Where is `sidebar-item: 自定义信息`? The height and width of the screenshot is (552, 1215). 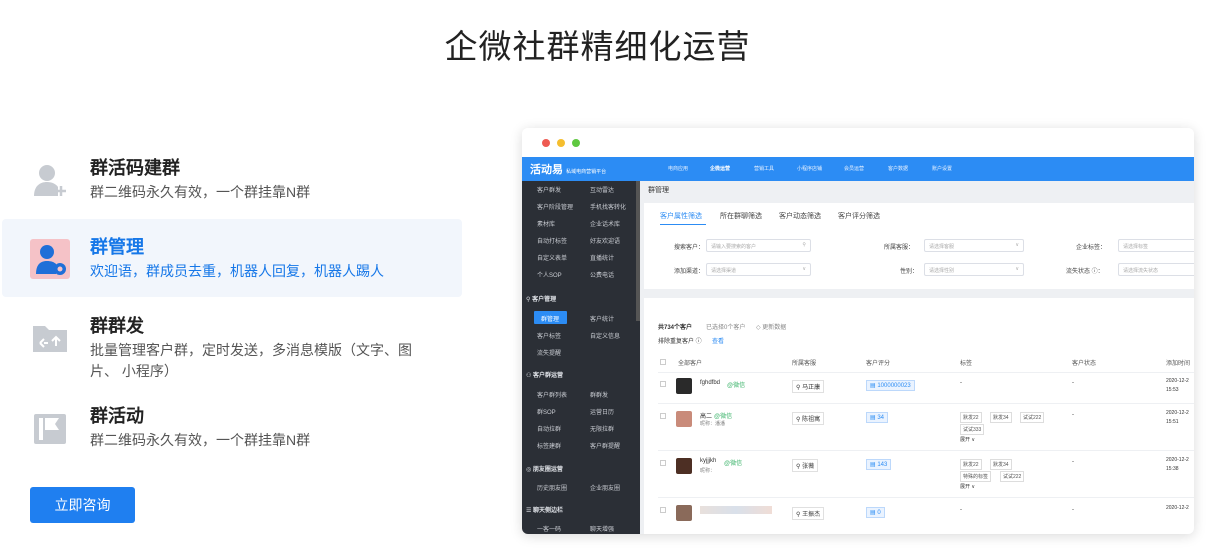
sidebar-item: 自定义信息 is located at coordinates (605, 335).